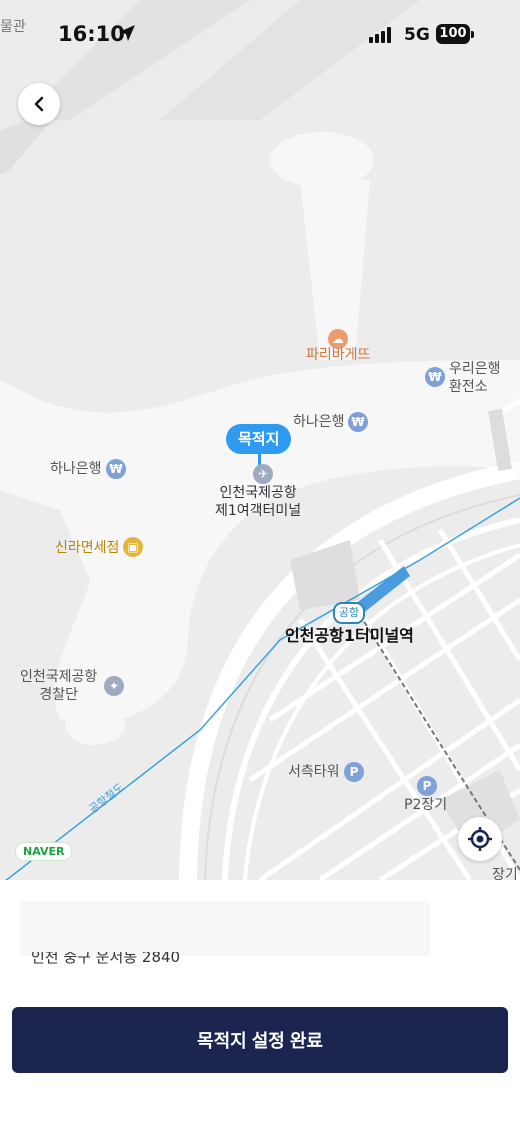  Describe the element at coordinates (475, 378) in the screenshot. I see `poi-woori-bank: 우리은행 환전소` at that location.